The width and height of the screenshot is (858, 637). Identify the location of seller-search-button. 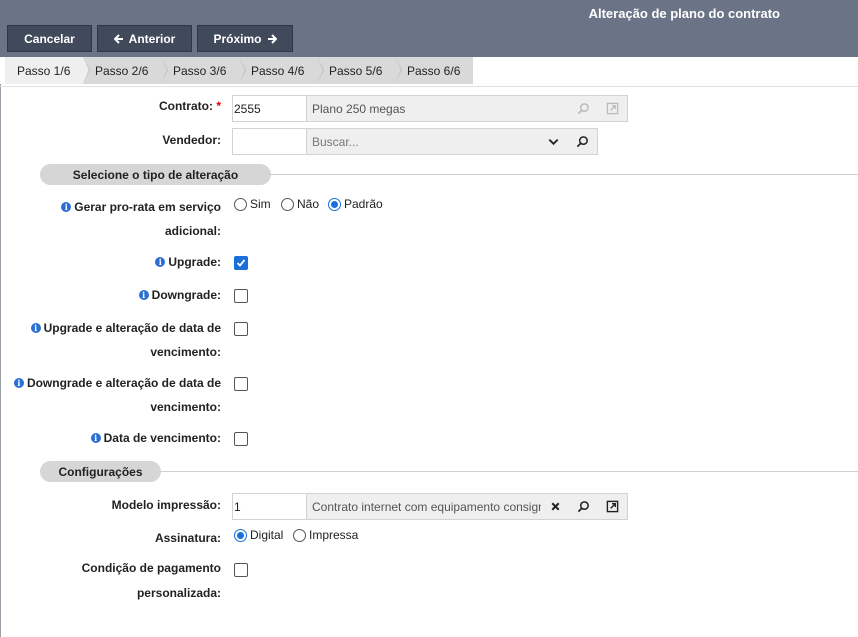
(582, 141).